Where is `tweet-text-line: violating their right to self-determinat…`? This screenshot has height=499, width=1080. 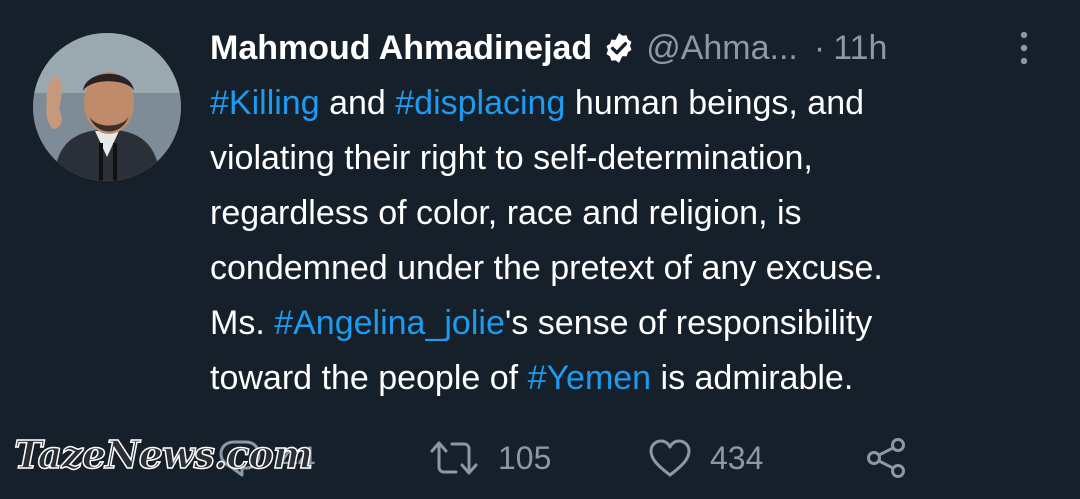
tweet-text-line: violating their right to self-determinat… is located at coordinates (630, 158).